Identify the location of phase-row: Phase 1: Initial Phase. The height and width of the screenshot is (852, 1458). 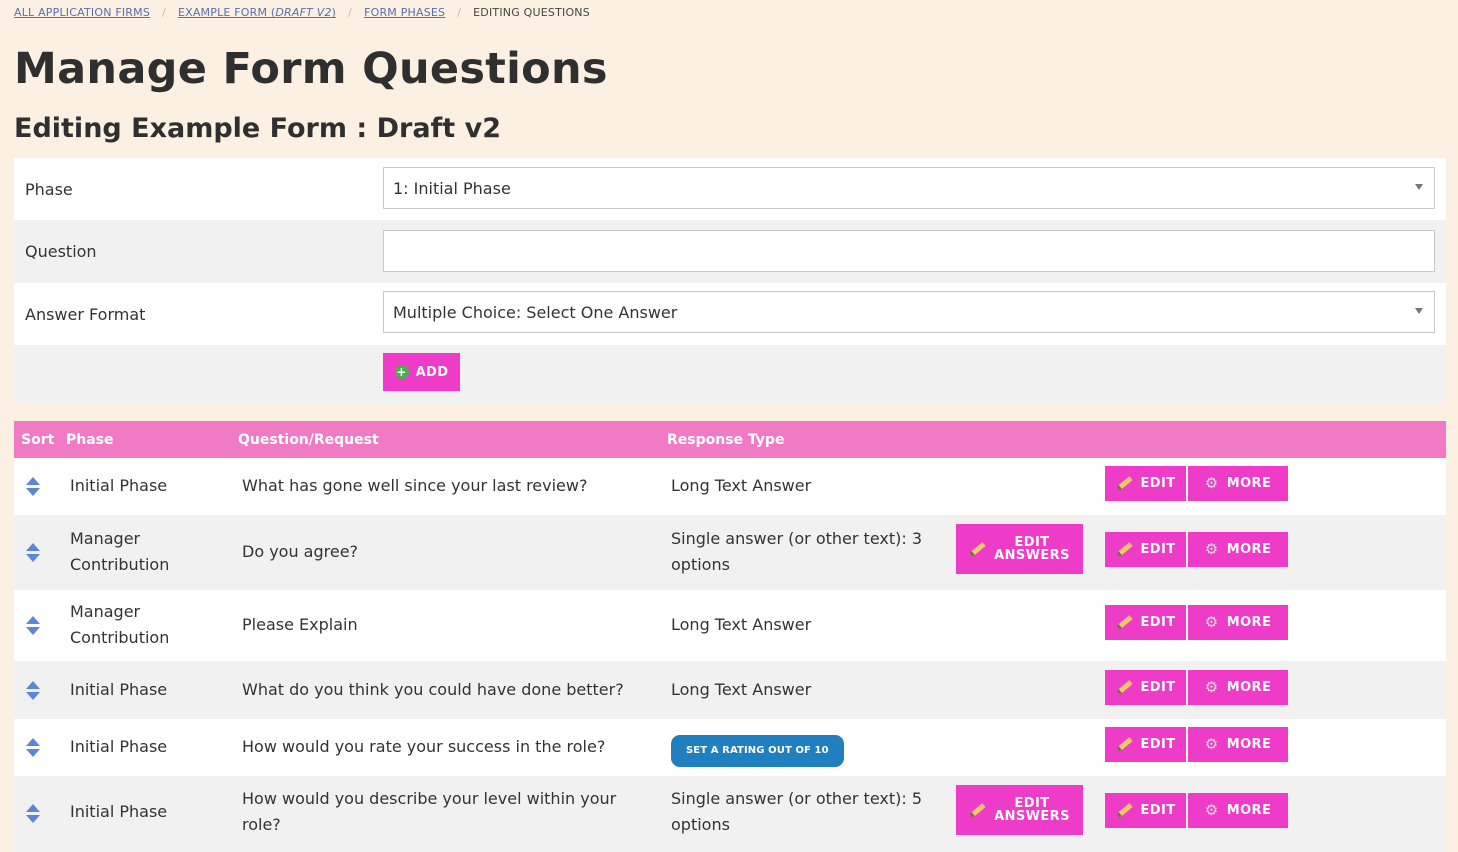
(730, 189).